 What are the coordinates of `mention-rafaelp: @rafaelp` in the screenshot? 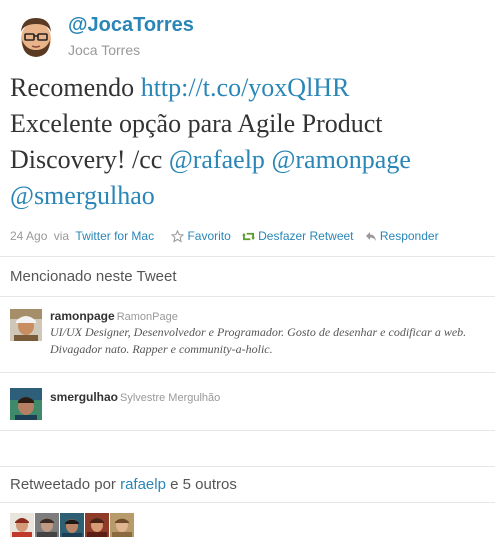 It's located at (217, 159).